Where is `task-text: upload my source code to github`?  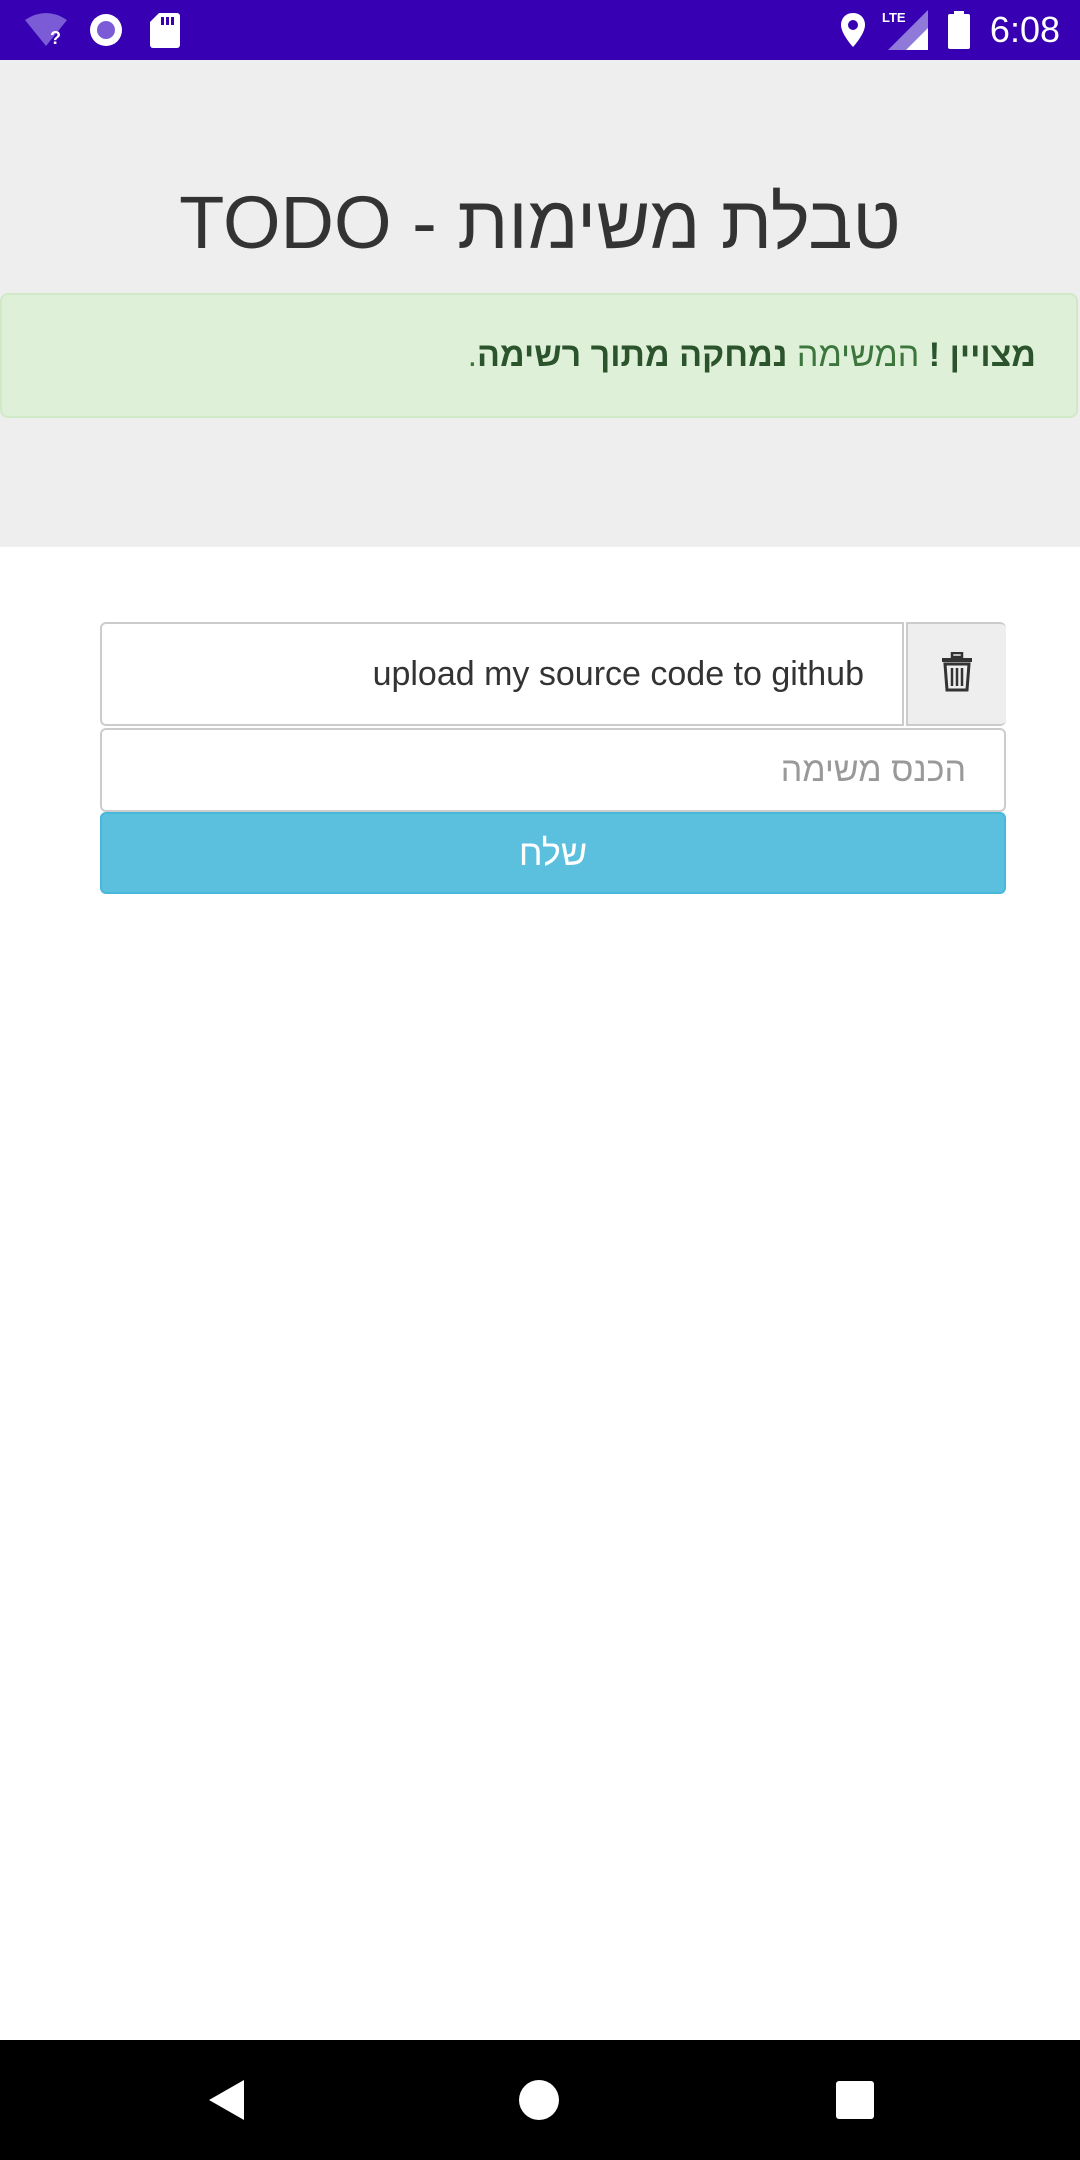 task-text: upload my source code to github is located at coordinates (618, 673).